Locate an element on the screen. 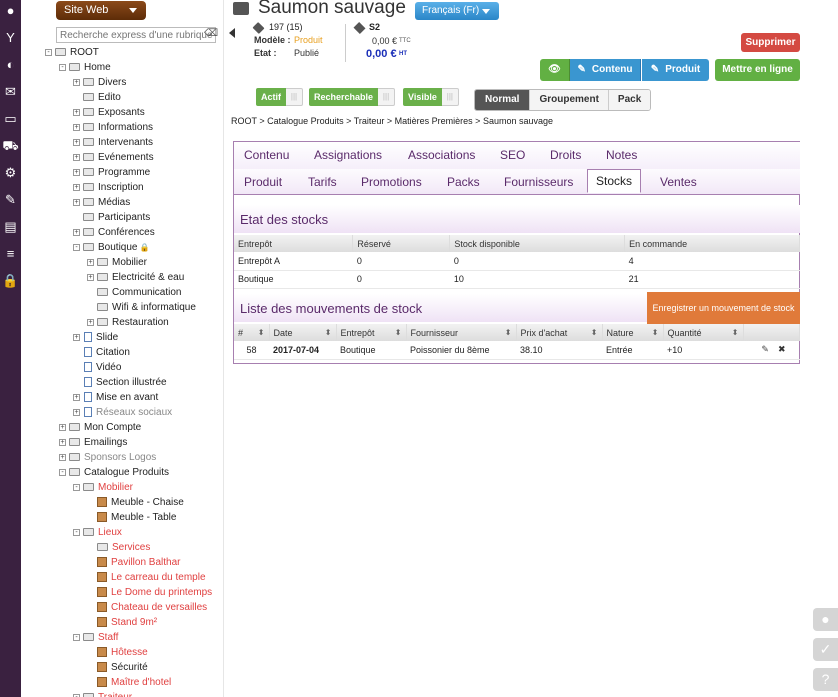 Image resolution: width=838 pixels, height=697 pixels. tree-node: + Electricité & eau is located at coordinates (122, 277).